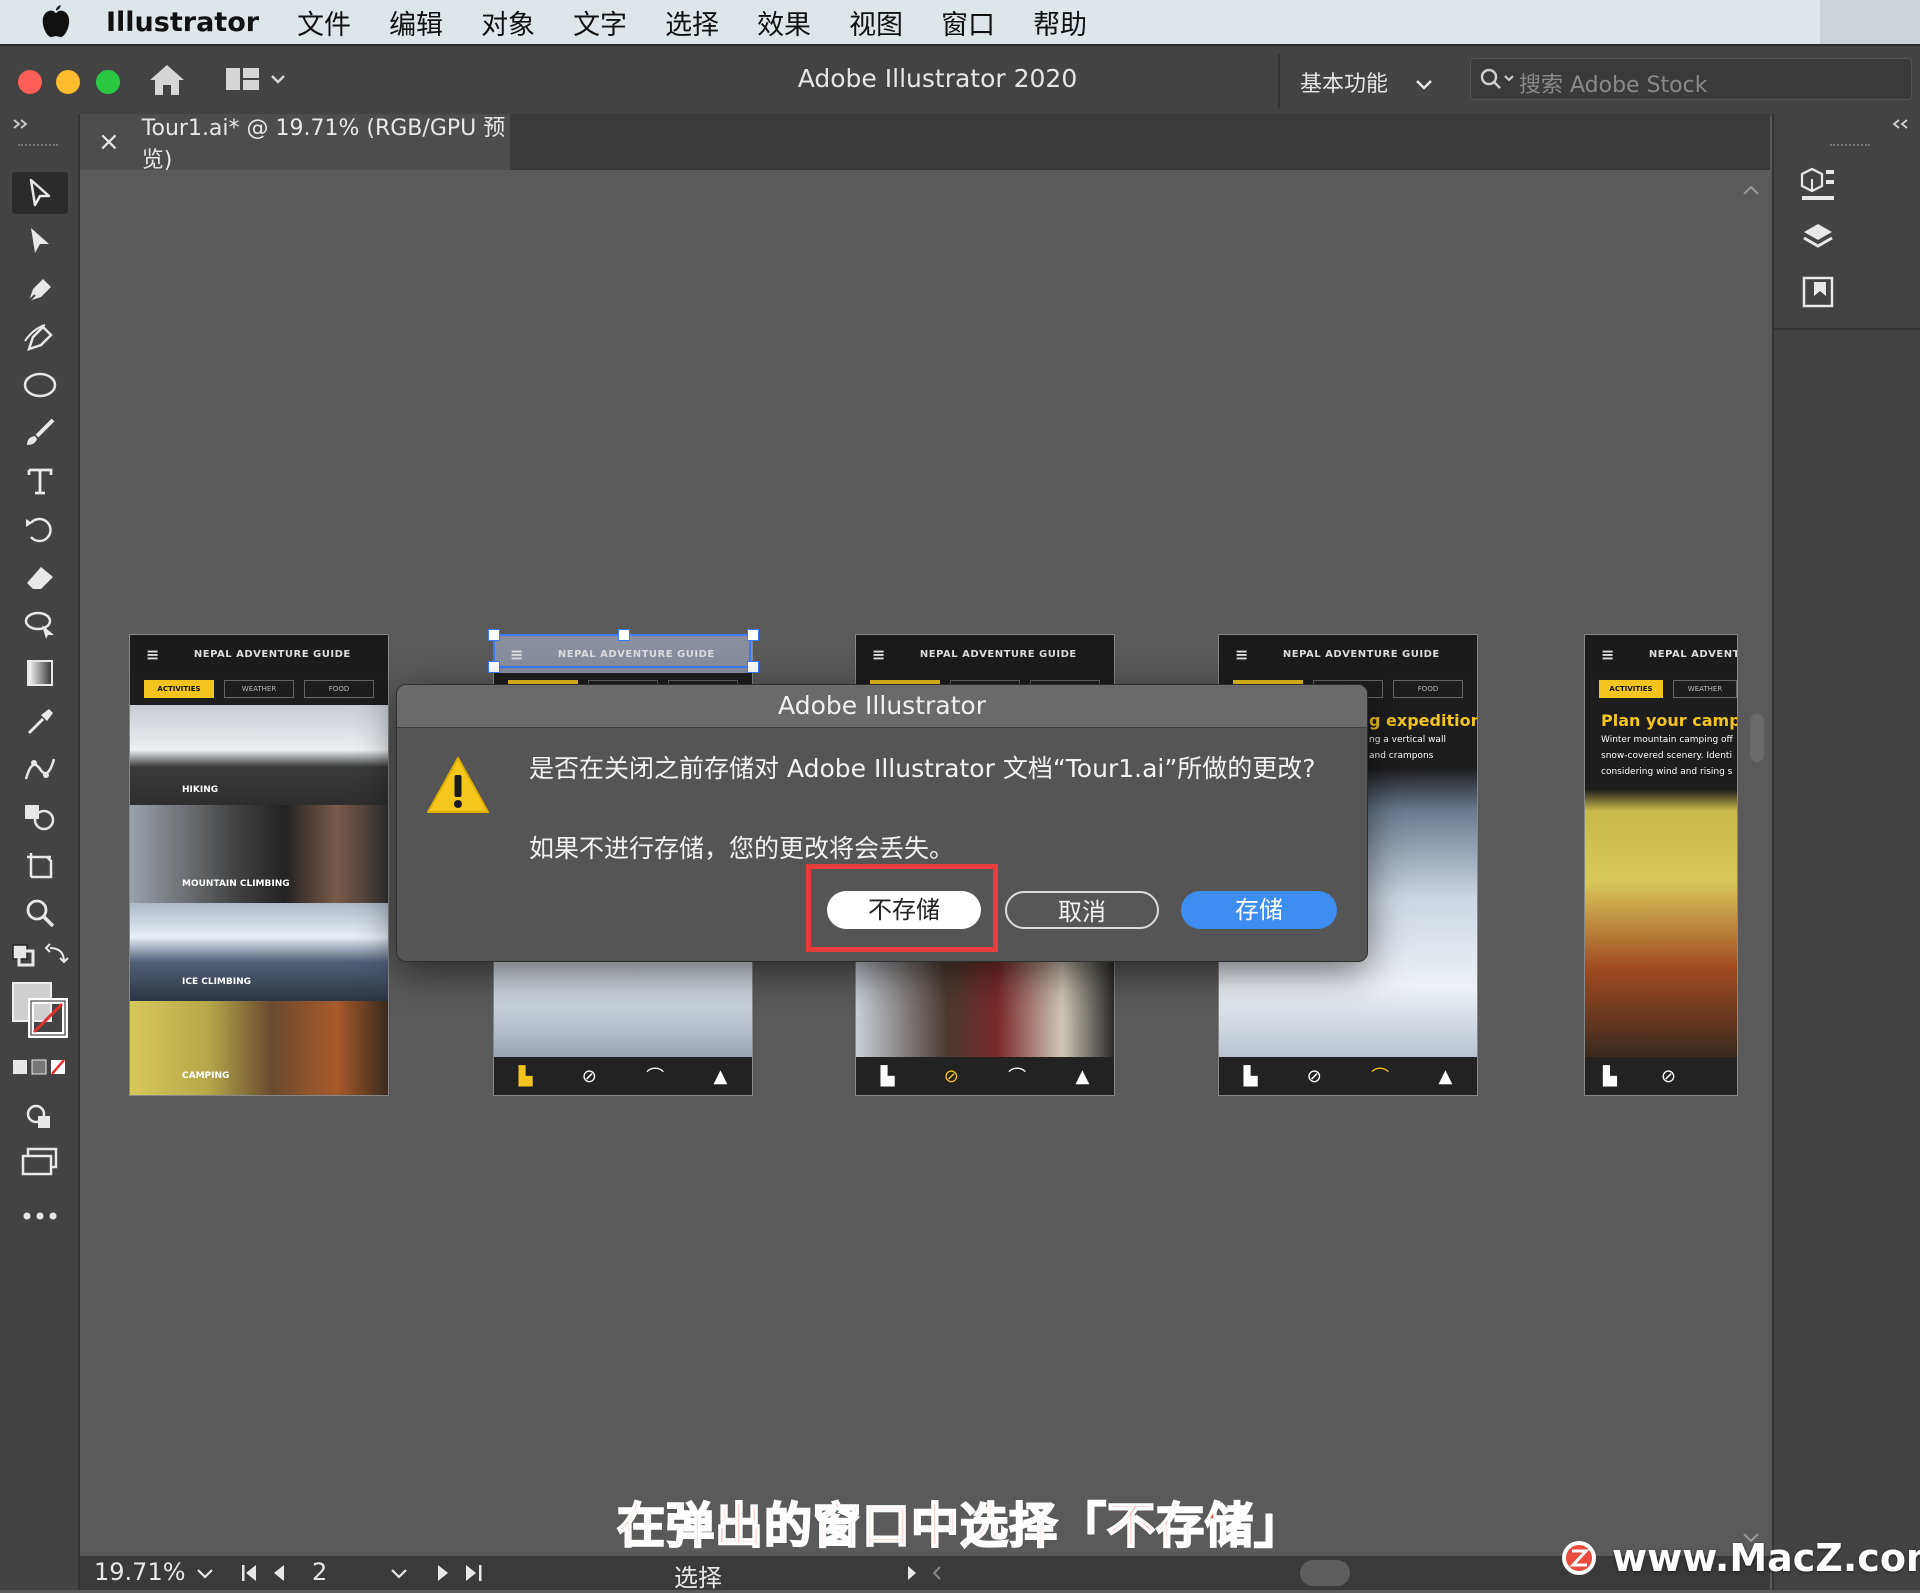 The width and height of the screenshot is (1920, 1593). Describe the element at coordinates (295, 143) in the screenshot. I see `document-tab: × Tour1.ai* @ 19.71% (RGB/GPU 预览)` at that location.